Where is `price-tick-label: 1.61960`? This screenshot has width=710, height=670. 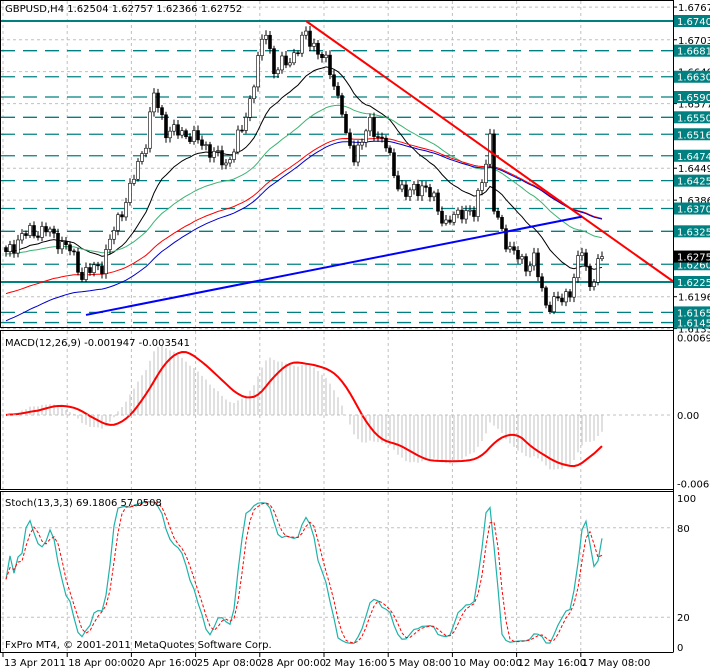
price-tick-label: 1.61960 is located at coordinates (694, 298).